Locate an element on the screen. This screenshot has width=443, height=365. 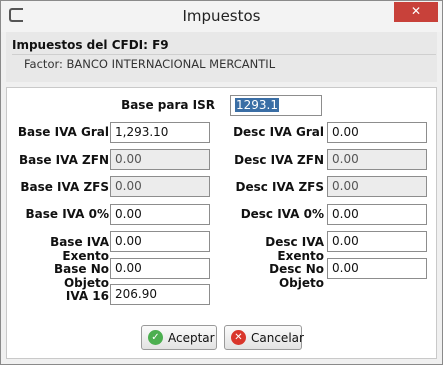
desc-iva-zfn-label: Desc IVA ZFN is located at coordinates (279, 160).